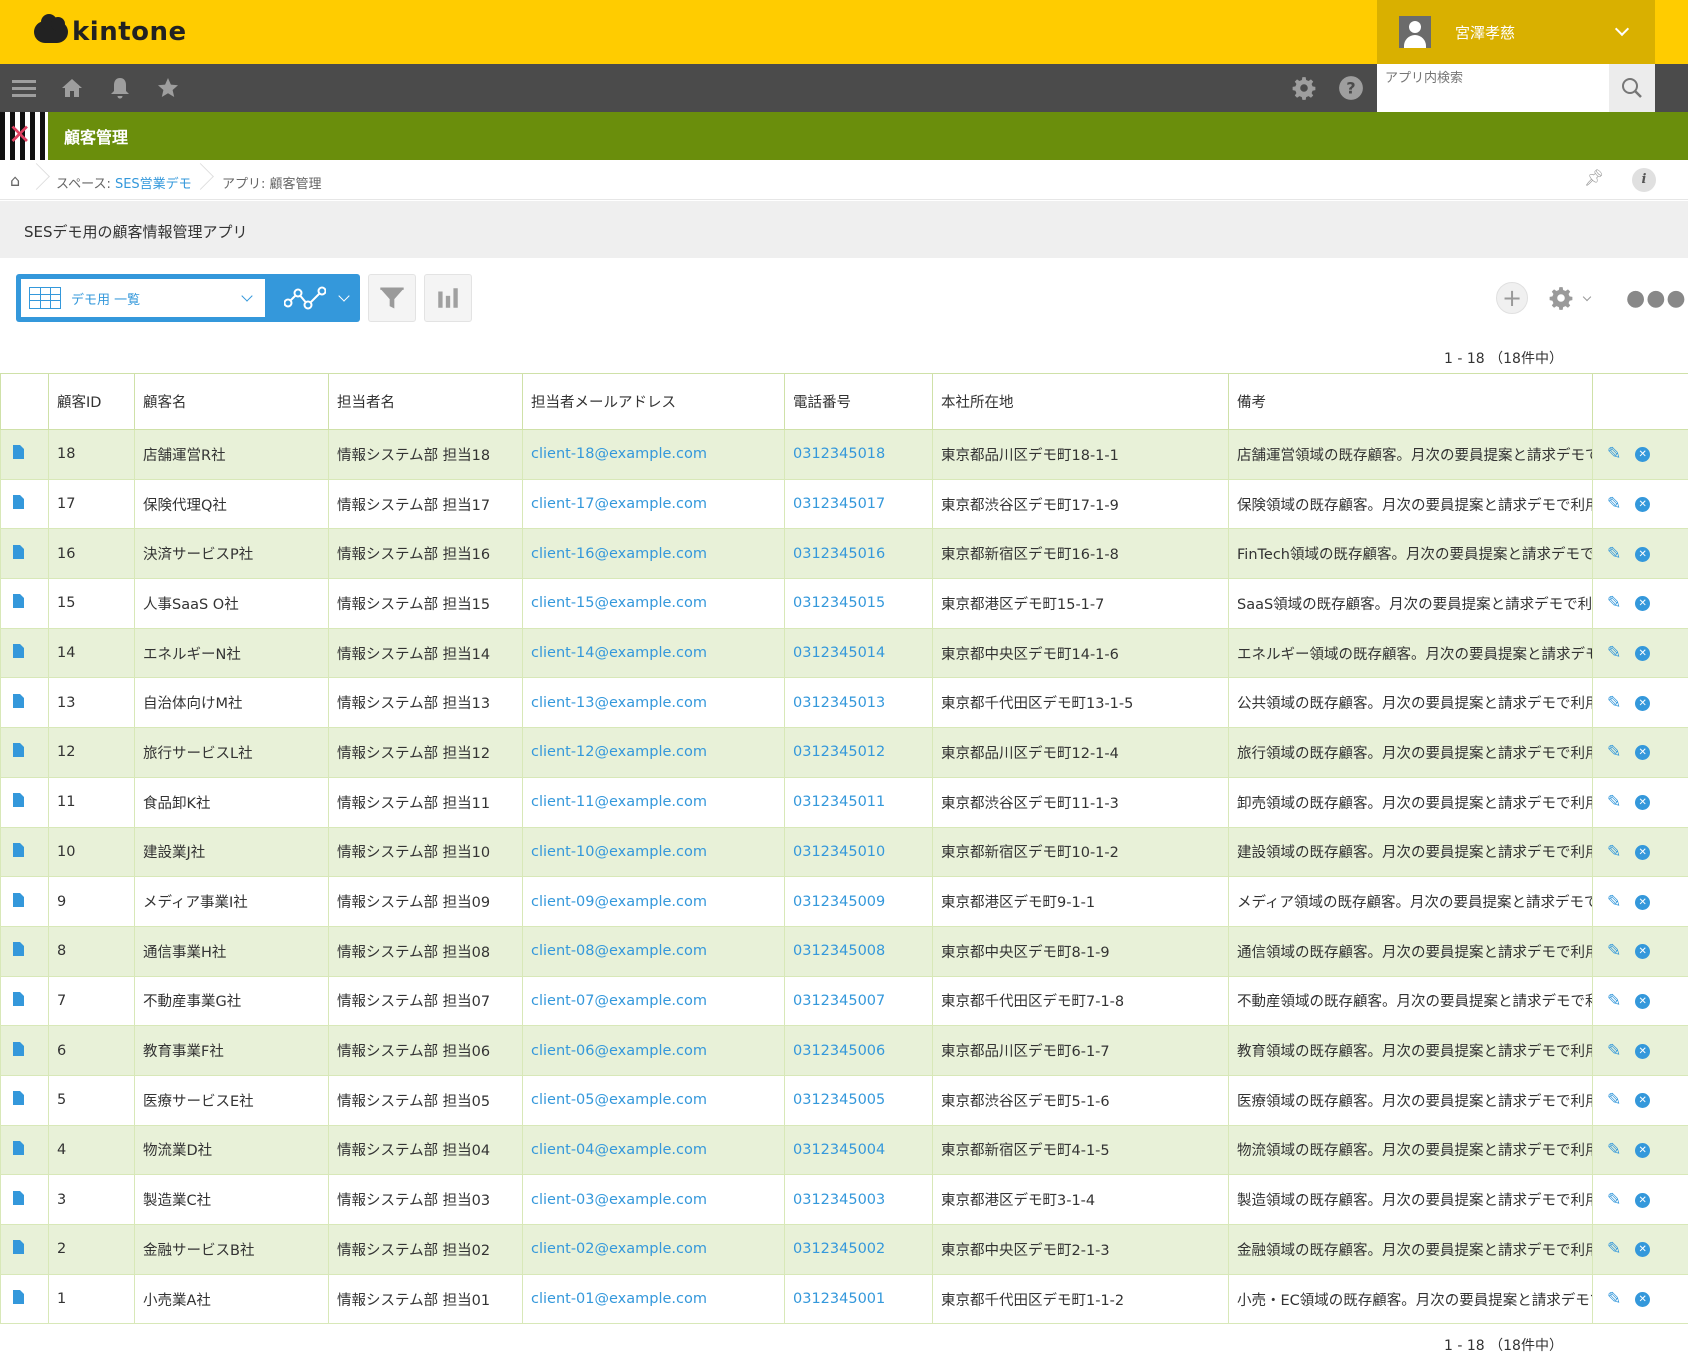  I want to click on search-button, so click(1632, 88).